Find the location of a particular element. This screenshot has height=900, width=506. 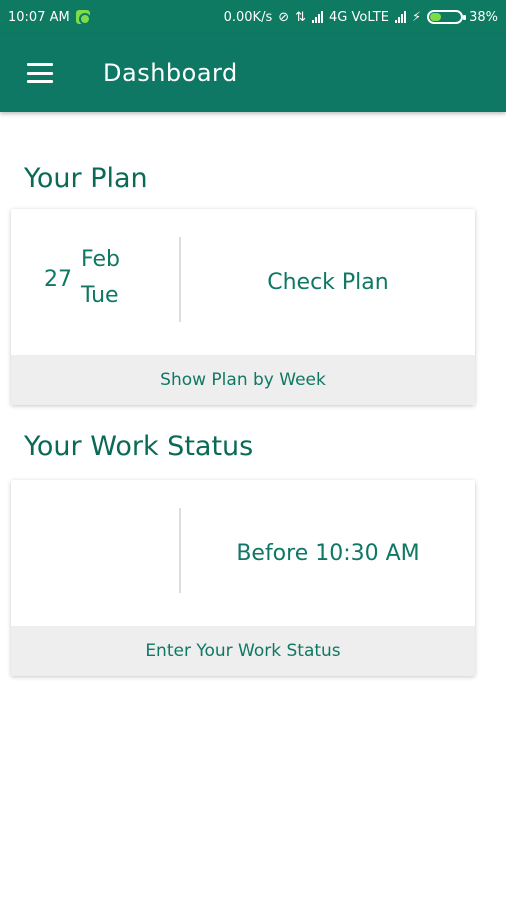

enter-work-status-button: Enter Your Work Status is located at coordinates (243, 651).